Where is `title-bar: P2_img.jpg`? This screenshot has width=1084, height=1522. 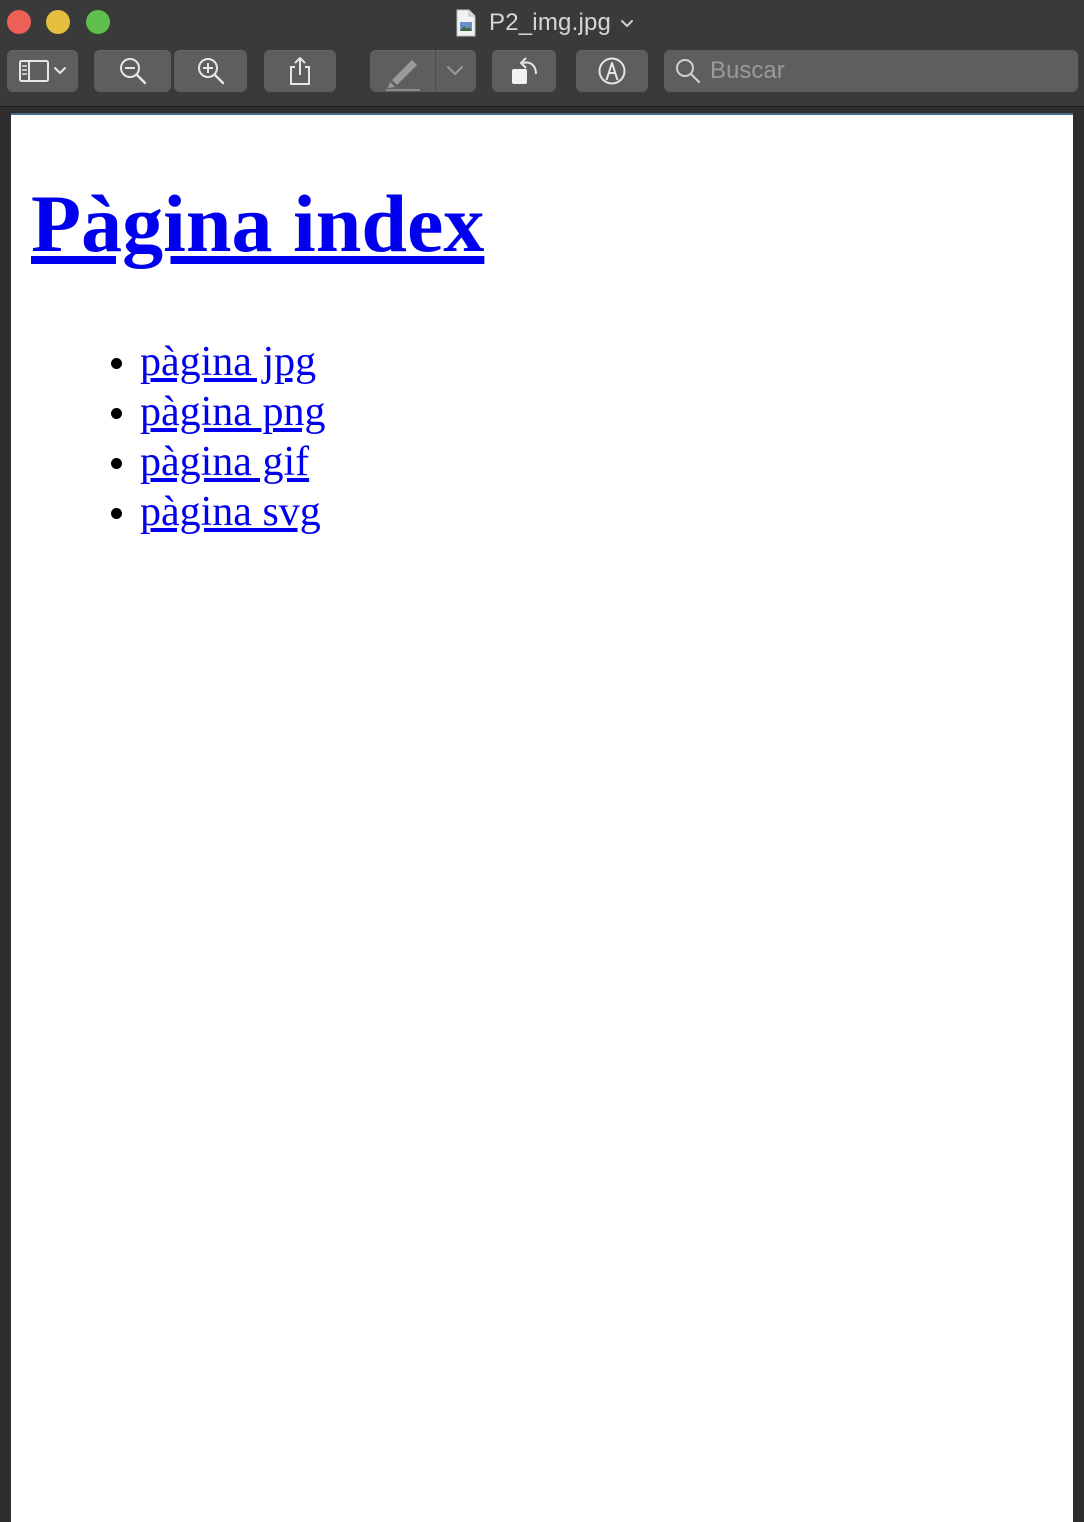
title-bar: P2_img.jpg is located at coordinates (542, 22).